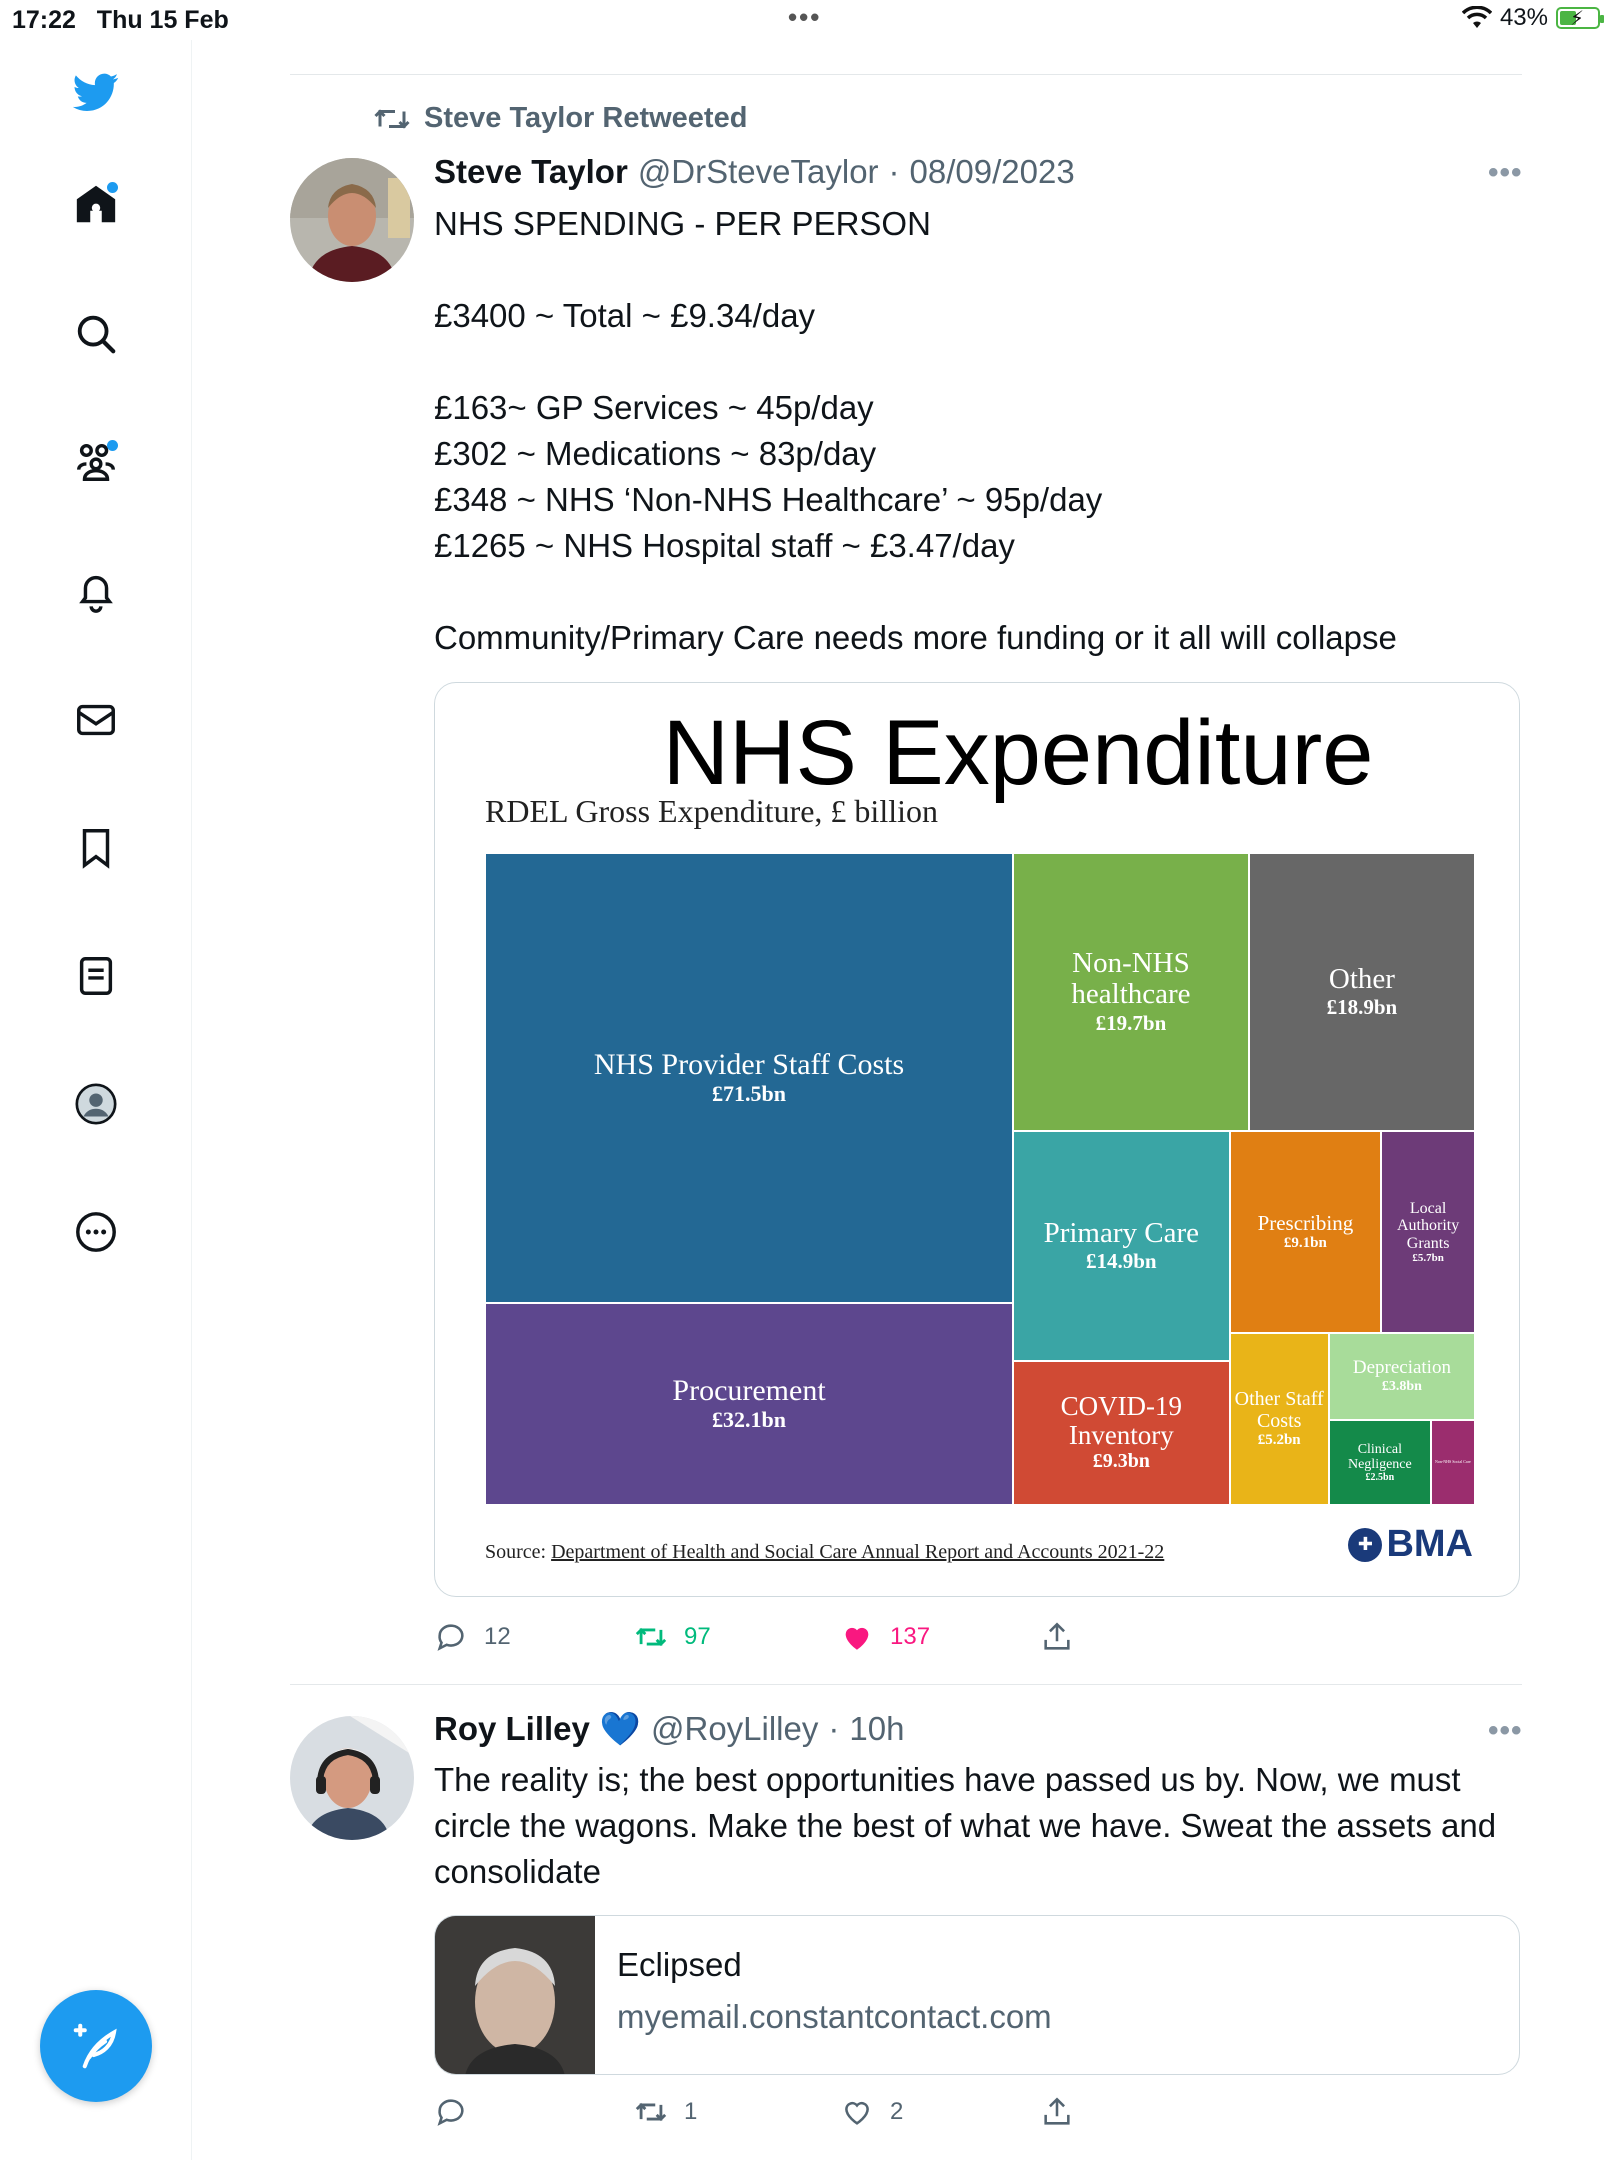  I want to click on reply-button, so click(534, 2112).